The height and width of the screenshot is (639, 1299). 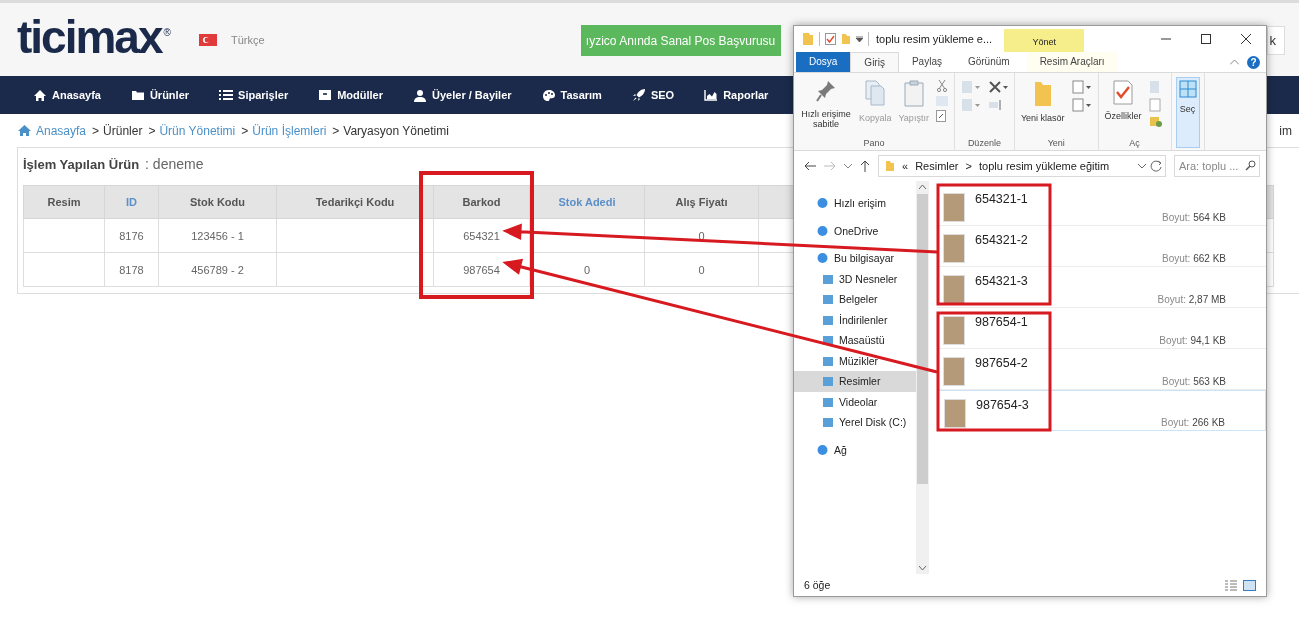 I want to click on ribbon-tab: Paylaş, so click(x=926, y=62).